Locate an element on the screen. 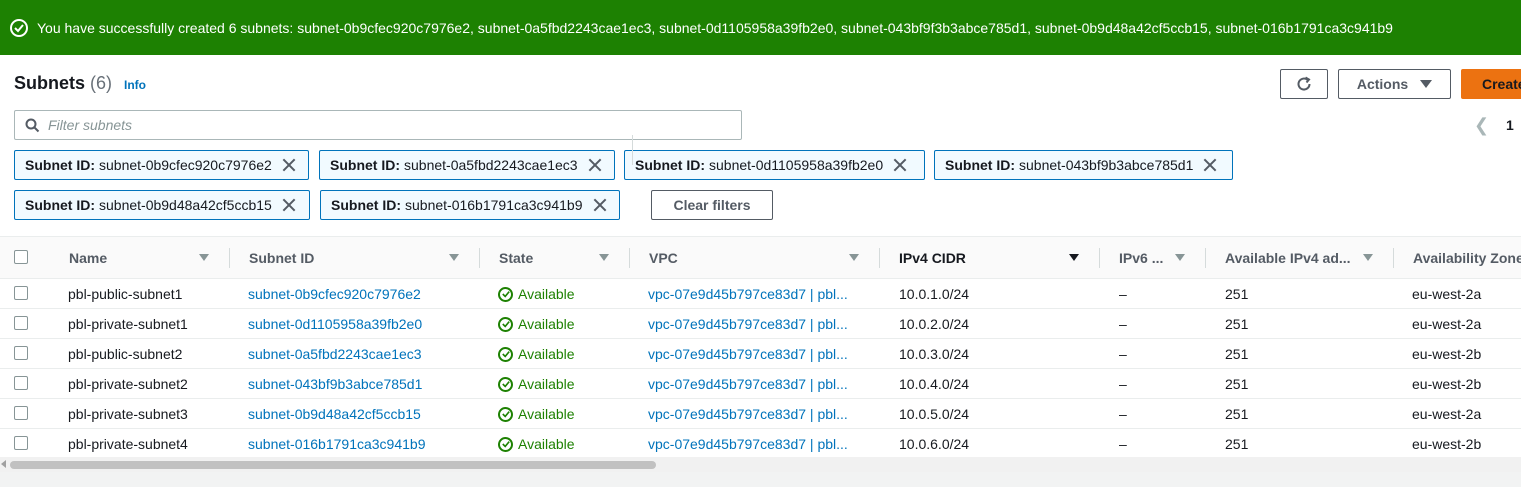  select-all-checkbox is located at coordinates (21, 257).